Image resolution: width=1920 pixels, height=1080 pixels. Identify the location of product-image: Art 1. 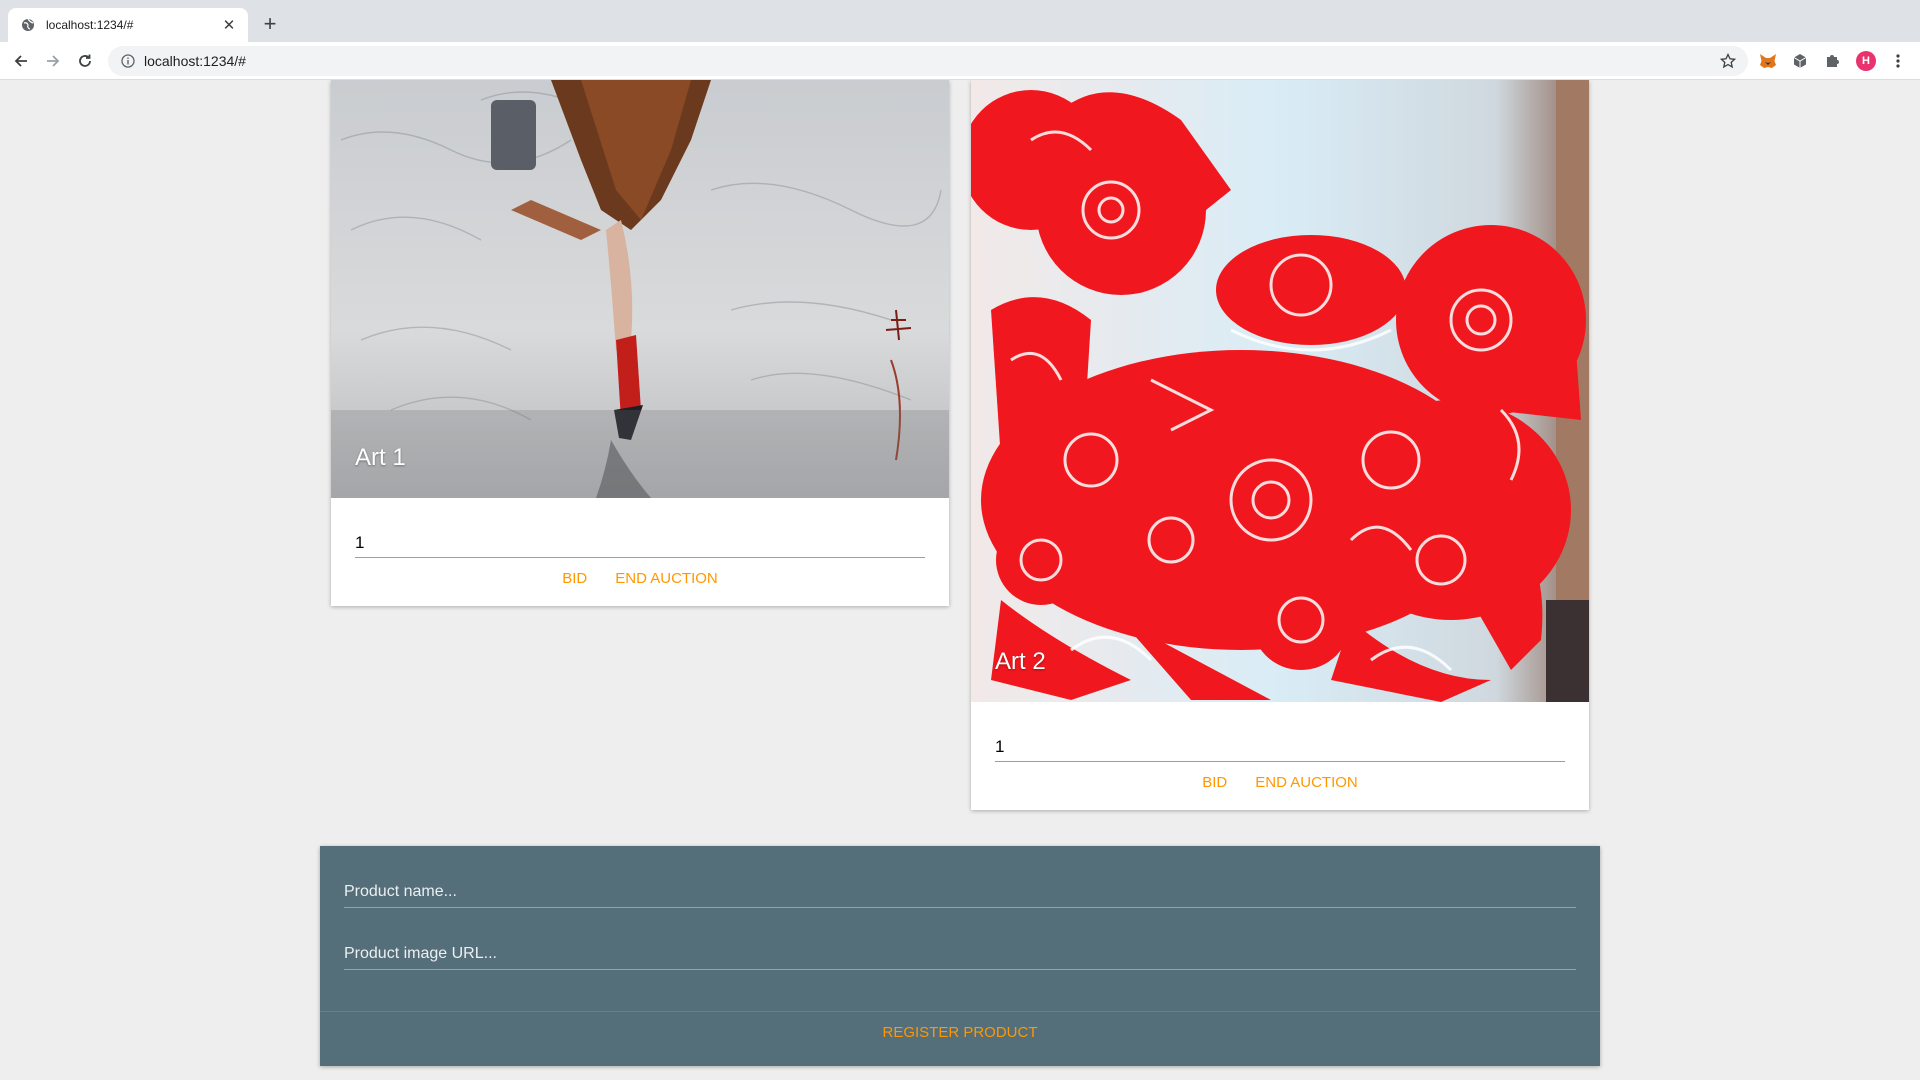
(640, 289).